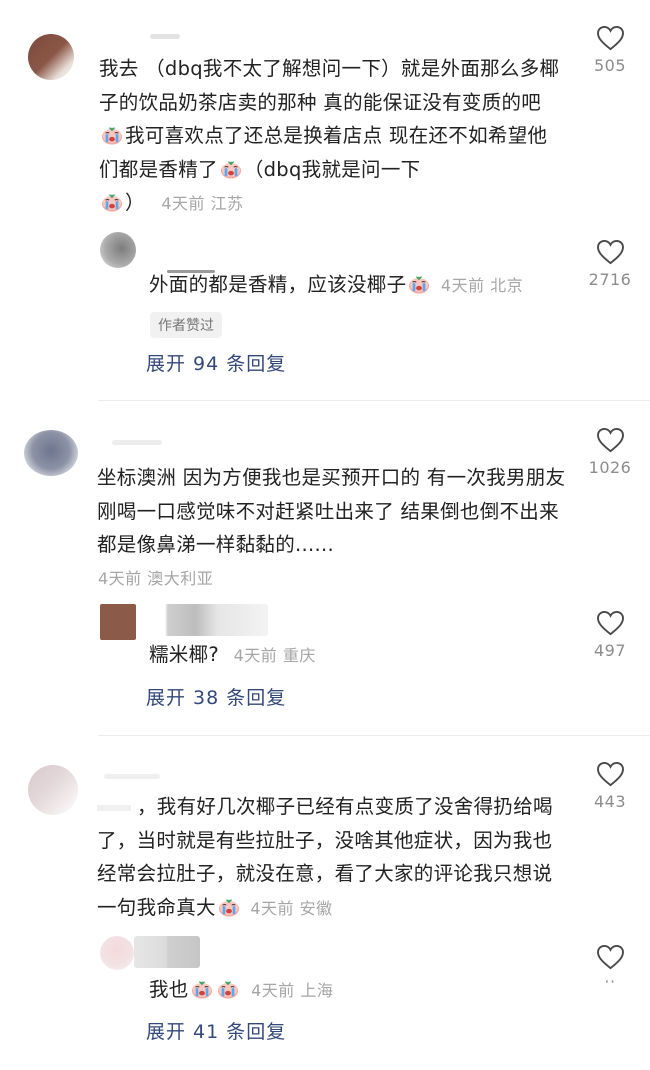 This screenshot has width=650, height=1070. What do you see at coordinates (241, 990) in the screenshot?
I see `reply-text: 我也 4天前 上海` at bounding box center [241, 990].